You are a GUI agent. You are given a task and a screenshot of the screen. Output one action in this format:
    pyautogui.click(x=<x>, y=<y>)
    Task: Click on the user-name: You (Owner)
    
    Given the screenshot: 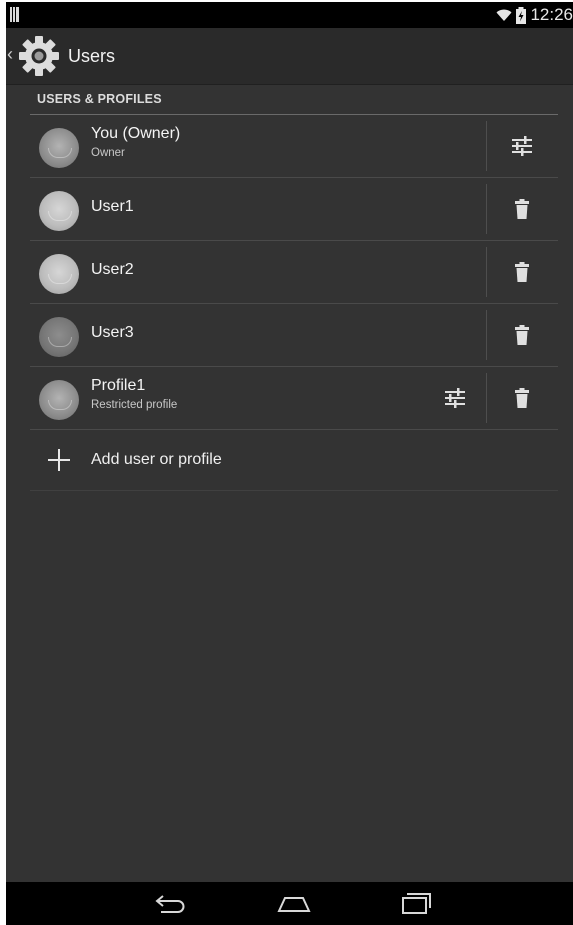 What is the action you would take?
    pyautogui.click(x=136, y=133)
    